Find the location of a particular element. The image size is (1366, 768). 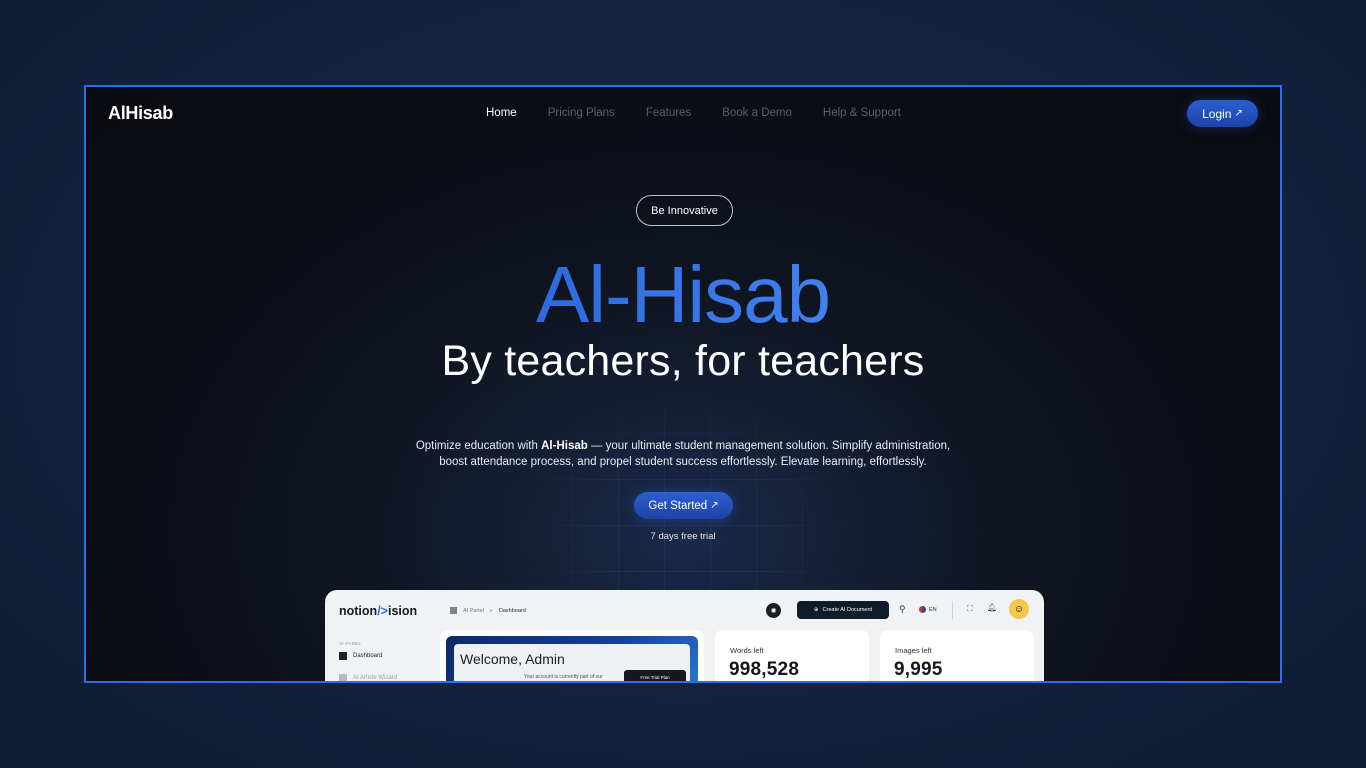

chevron-right-icon: » is located at coordinates (491, 610).